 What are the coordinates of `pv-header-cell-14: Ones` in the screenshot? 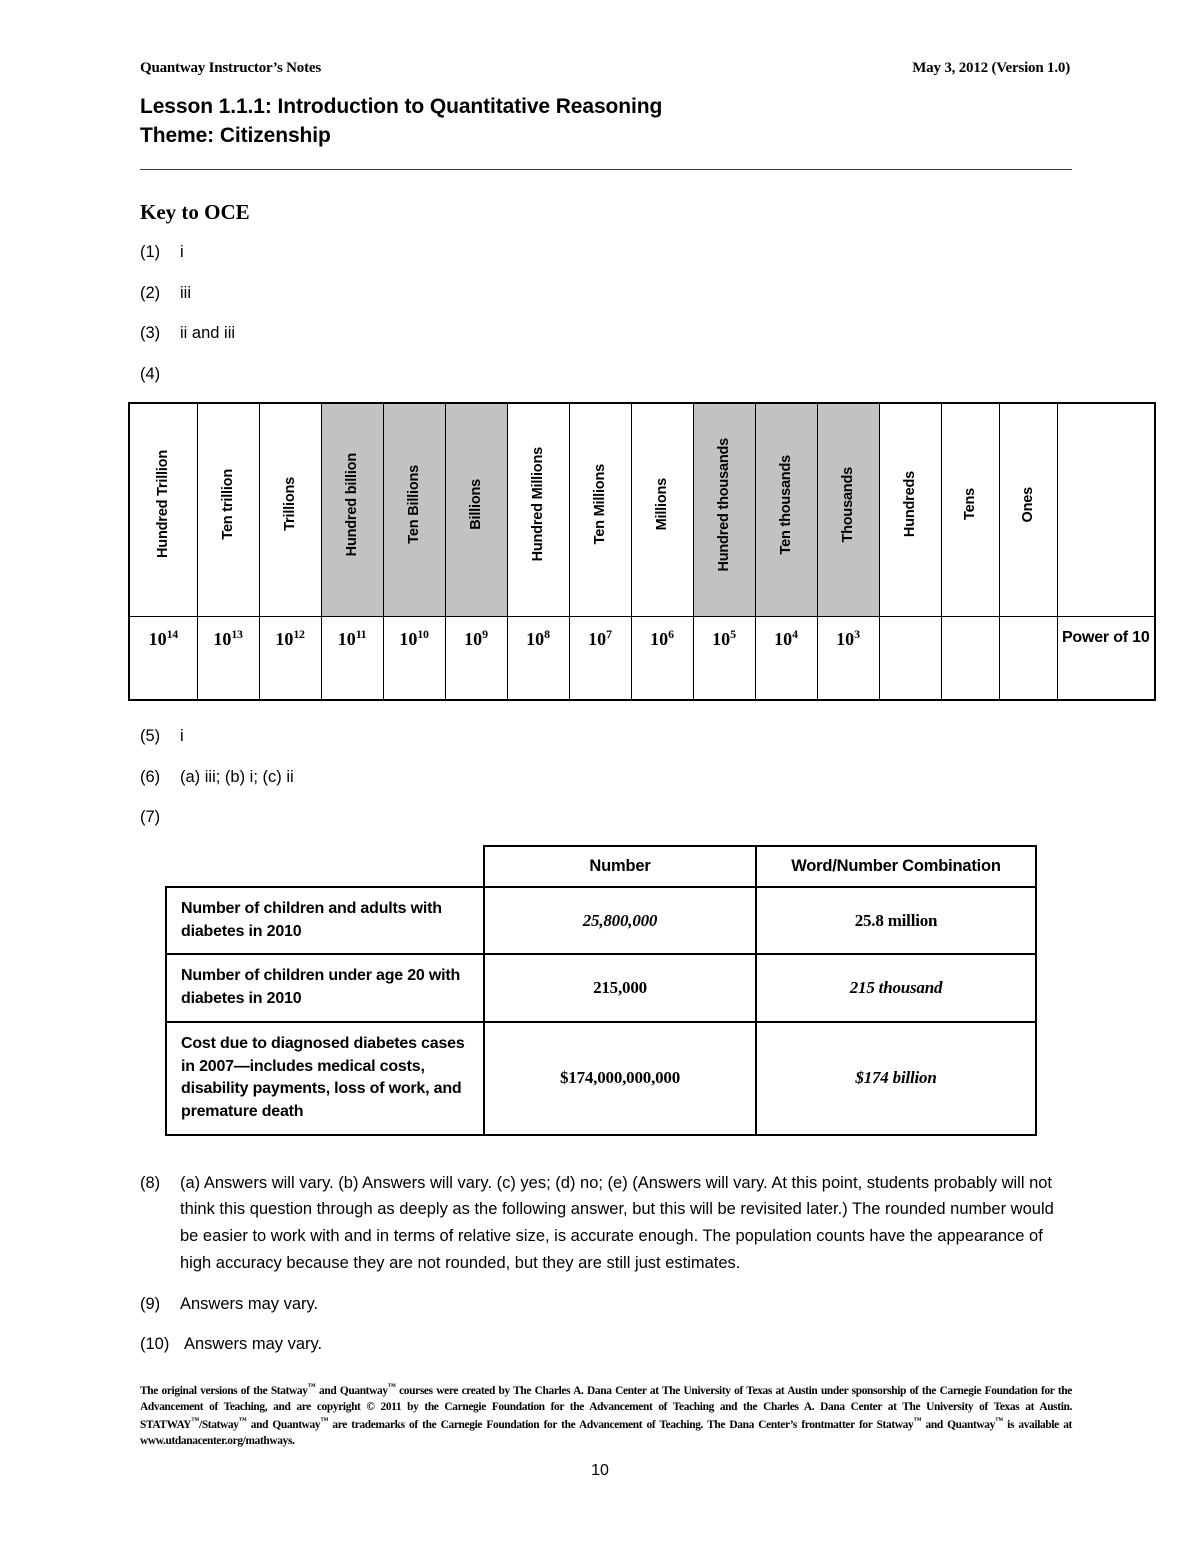 It's located at (1028, 509).